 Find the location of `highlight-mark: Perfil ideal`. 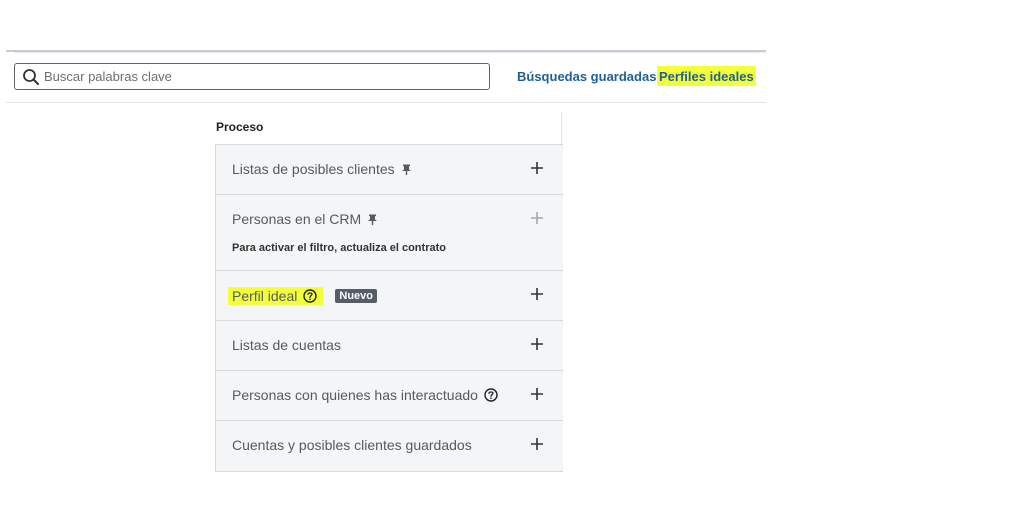

highlight-mark: Perfil ideal is located at coordinates (276, 296).